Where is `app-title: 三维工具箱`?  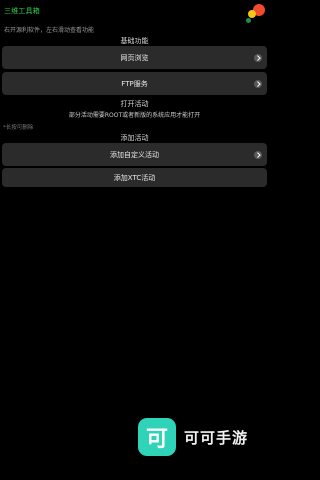 app-title: 三维工具箱 is located at coordinates (22, 11).